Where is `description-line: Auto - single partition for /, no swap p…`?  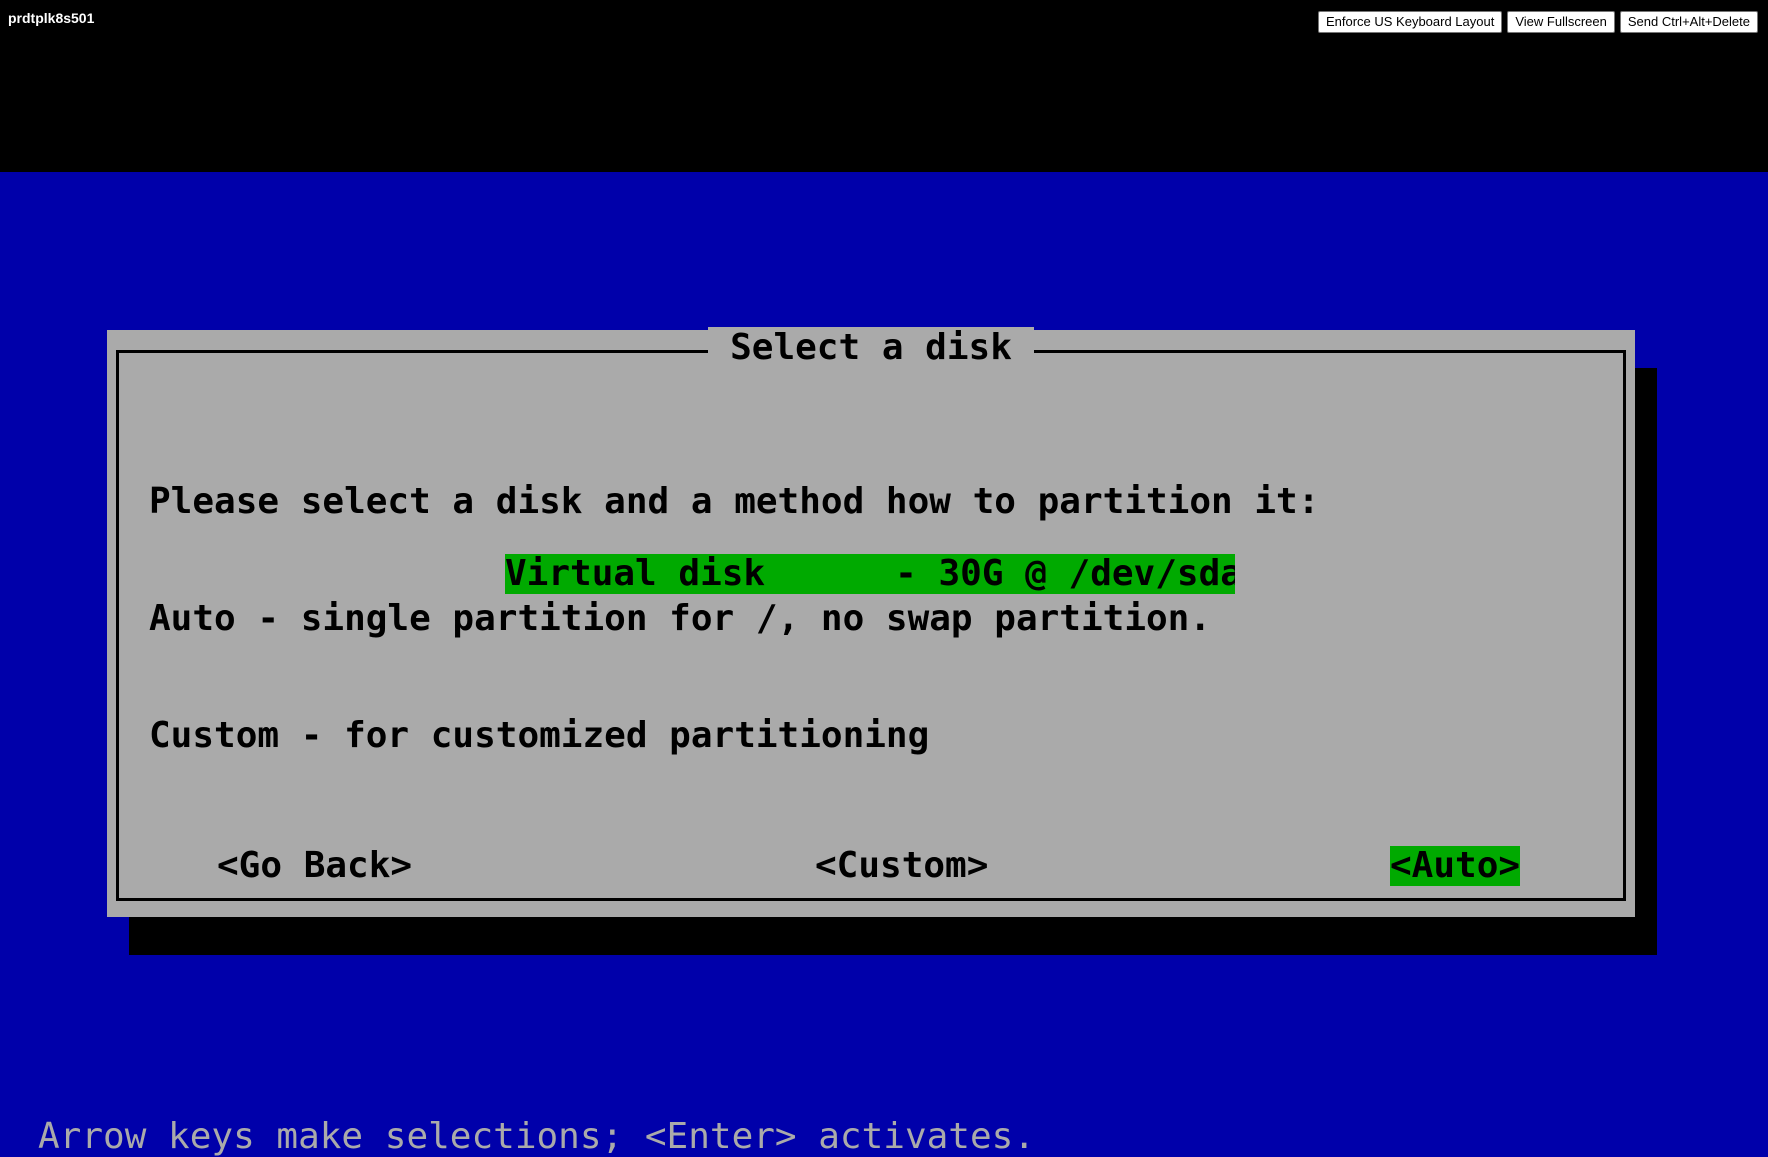 description-line: Auto - single partition for /, no swap p… is located at coordinates (680, 618).